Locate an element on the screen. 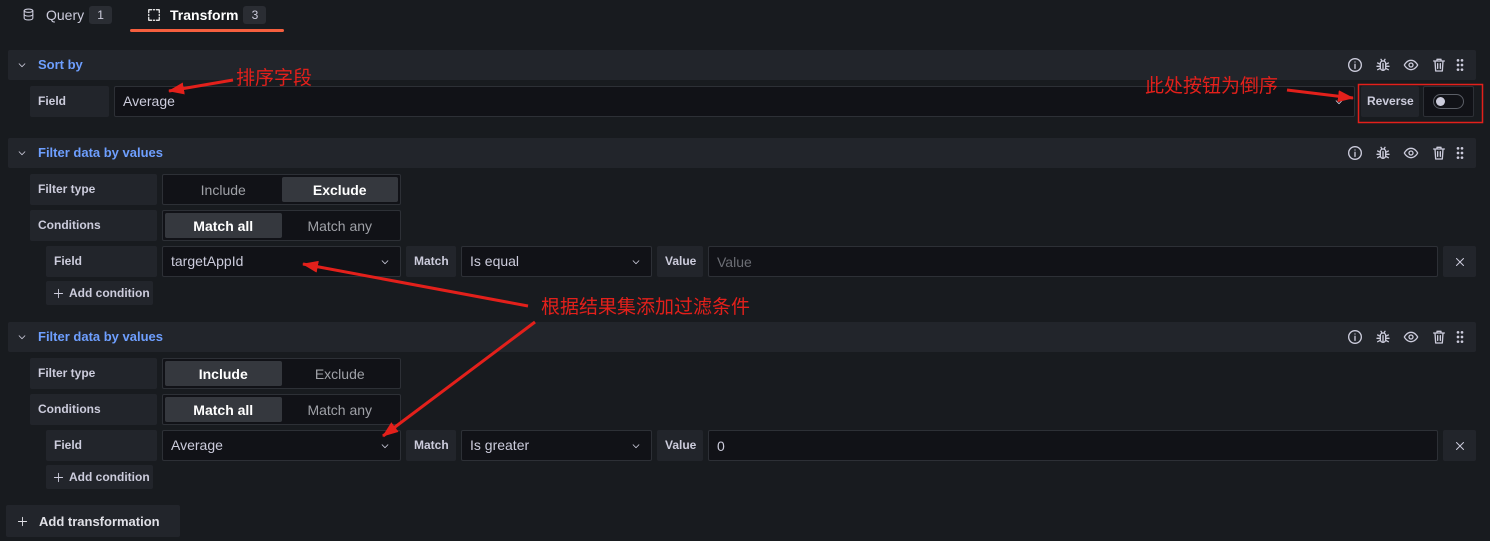 Image resolution: width=1490 pixels, height=541 pixels. filter-2-match-label: Match is located at coordinates (431, 445).